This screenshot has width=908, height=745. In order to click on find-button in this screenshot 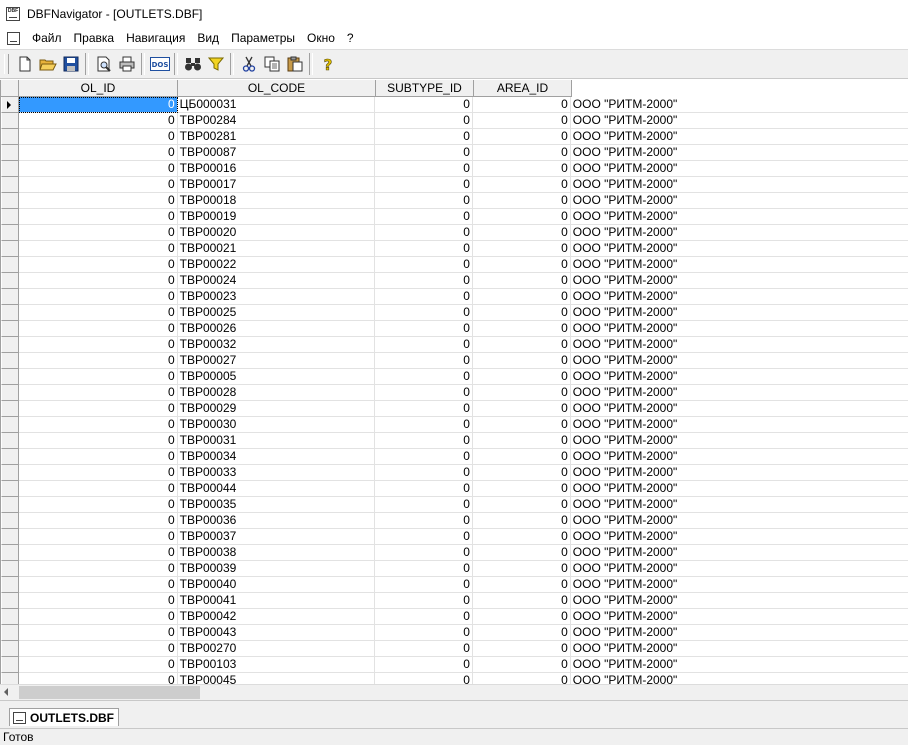, I will do `click(192, 64)`.